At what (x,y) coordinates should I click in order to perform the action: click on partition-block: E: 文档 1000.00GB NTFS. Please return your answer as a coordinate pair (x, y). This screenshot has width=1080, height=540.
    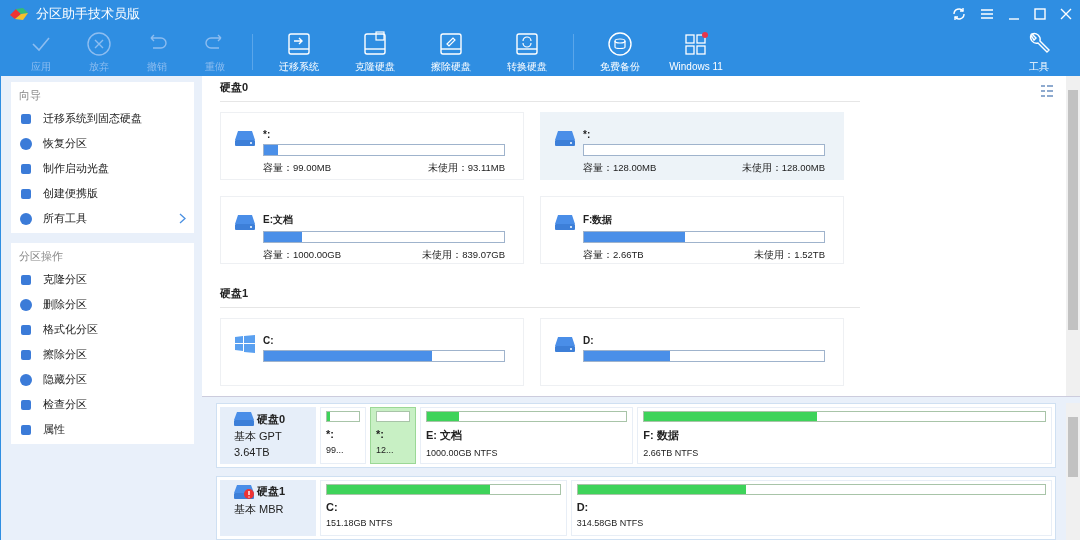
    Looking at the image, I should click on (527, 435).